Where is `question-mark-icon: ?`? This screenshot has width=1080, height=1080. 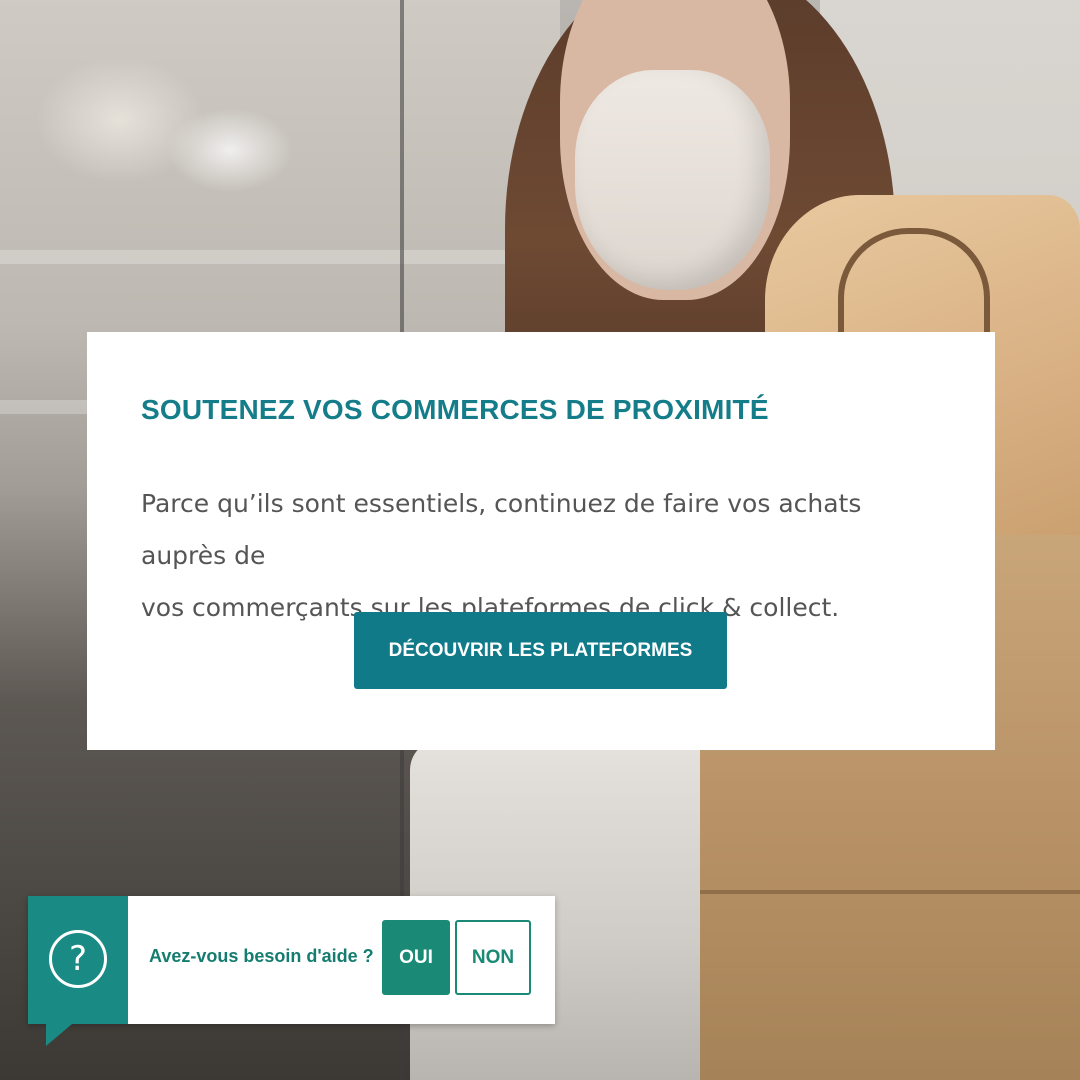 question-mark-icon: ? is located at coordinates (78, 959).